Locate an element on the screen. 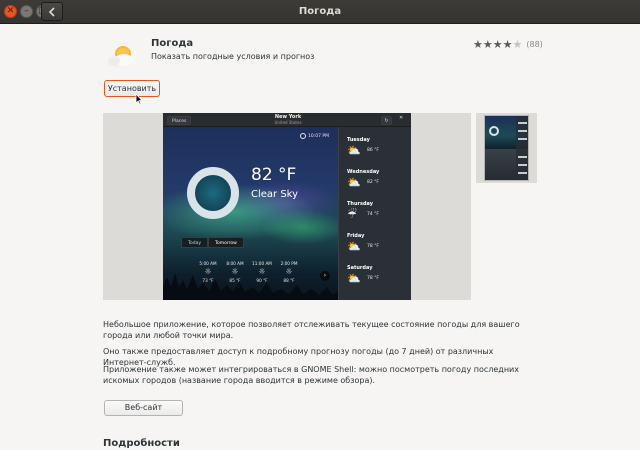 Image resolution: width=640 pixels, height=450 pixels. clock-icon is located at coordinates (303, 136).